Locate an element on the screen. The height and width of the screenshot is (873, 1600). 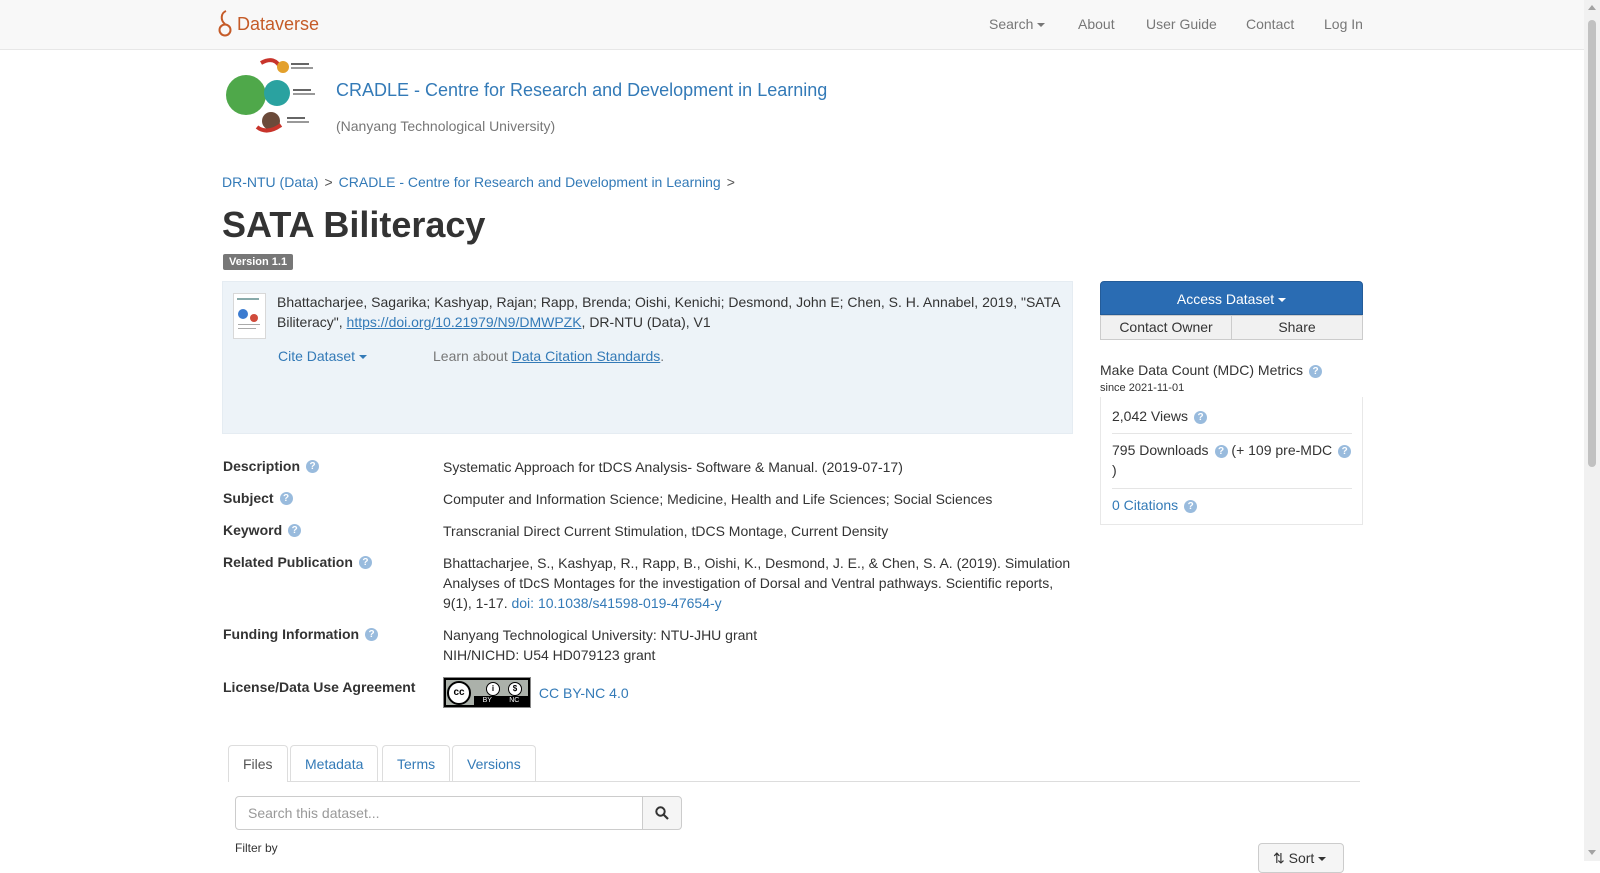
citations-metric: 0 Citations? is located at coordinates (1232, 505).